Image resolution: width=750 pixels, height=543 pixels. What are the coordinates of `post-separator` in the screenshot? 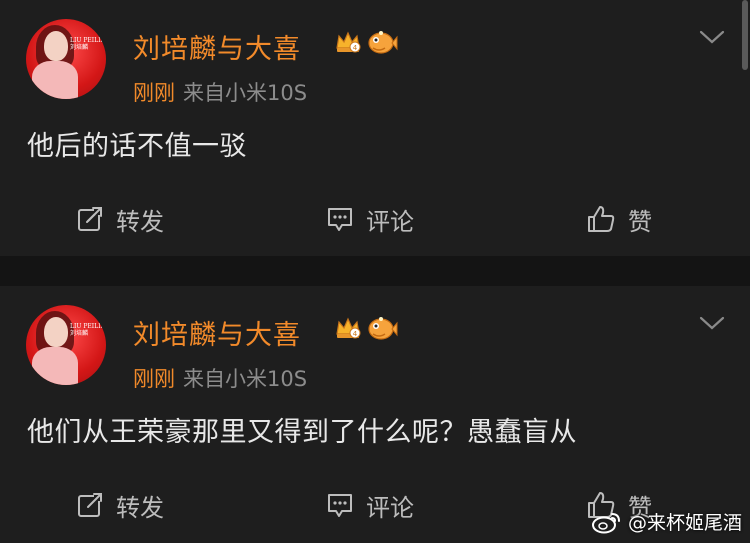 It's located at (375, 271).